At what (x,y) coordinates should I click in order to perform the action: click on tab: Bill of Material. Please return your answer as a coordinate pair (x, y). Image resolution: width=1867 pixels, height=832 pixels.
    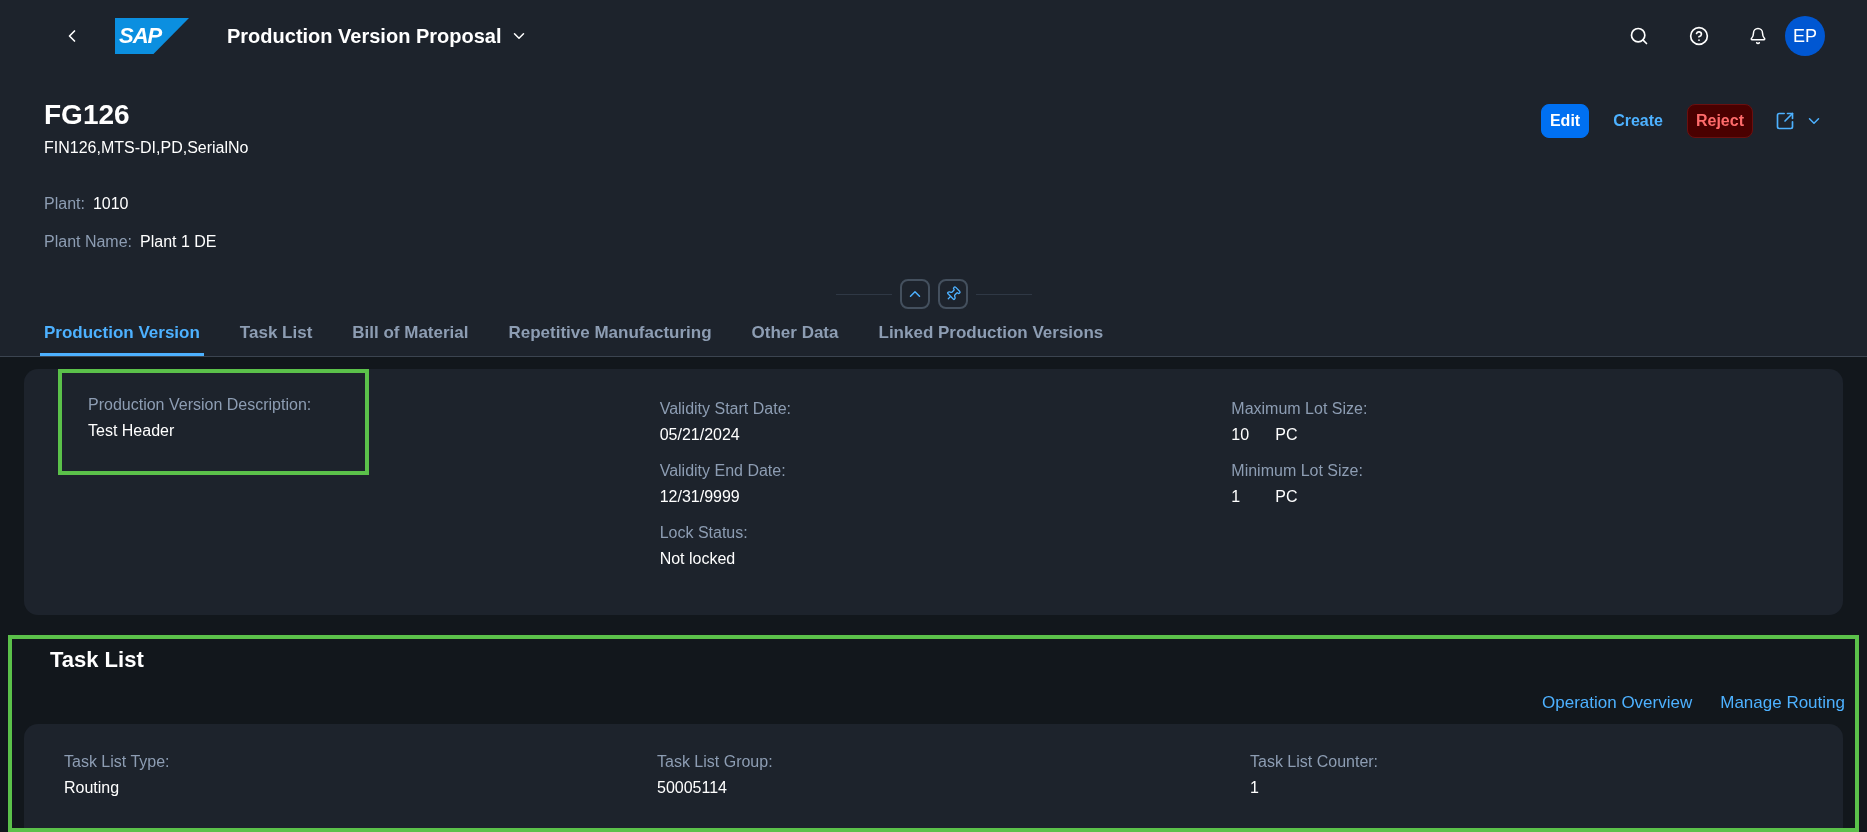
    Looking at the image, I should click on (410, 334).